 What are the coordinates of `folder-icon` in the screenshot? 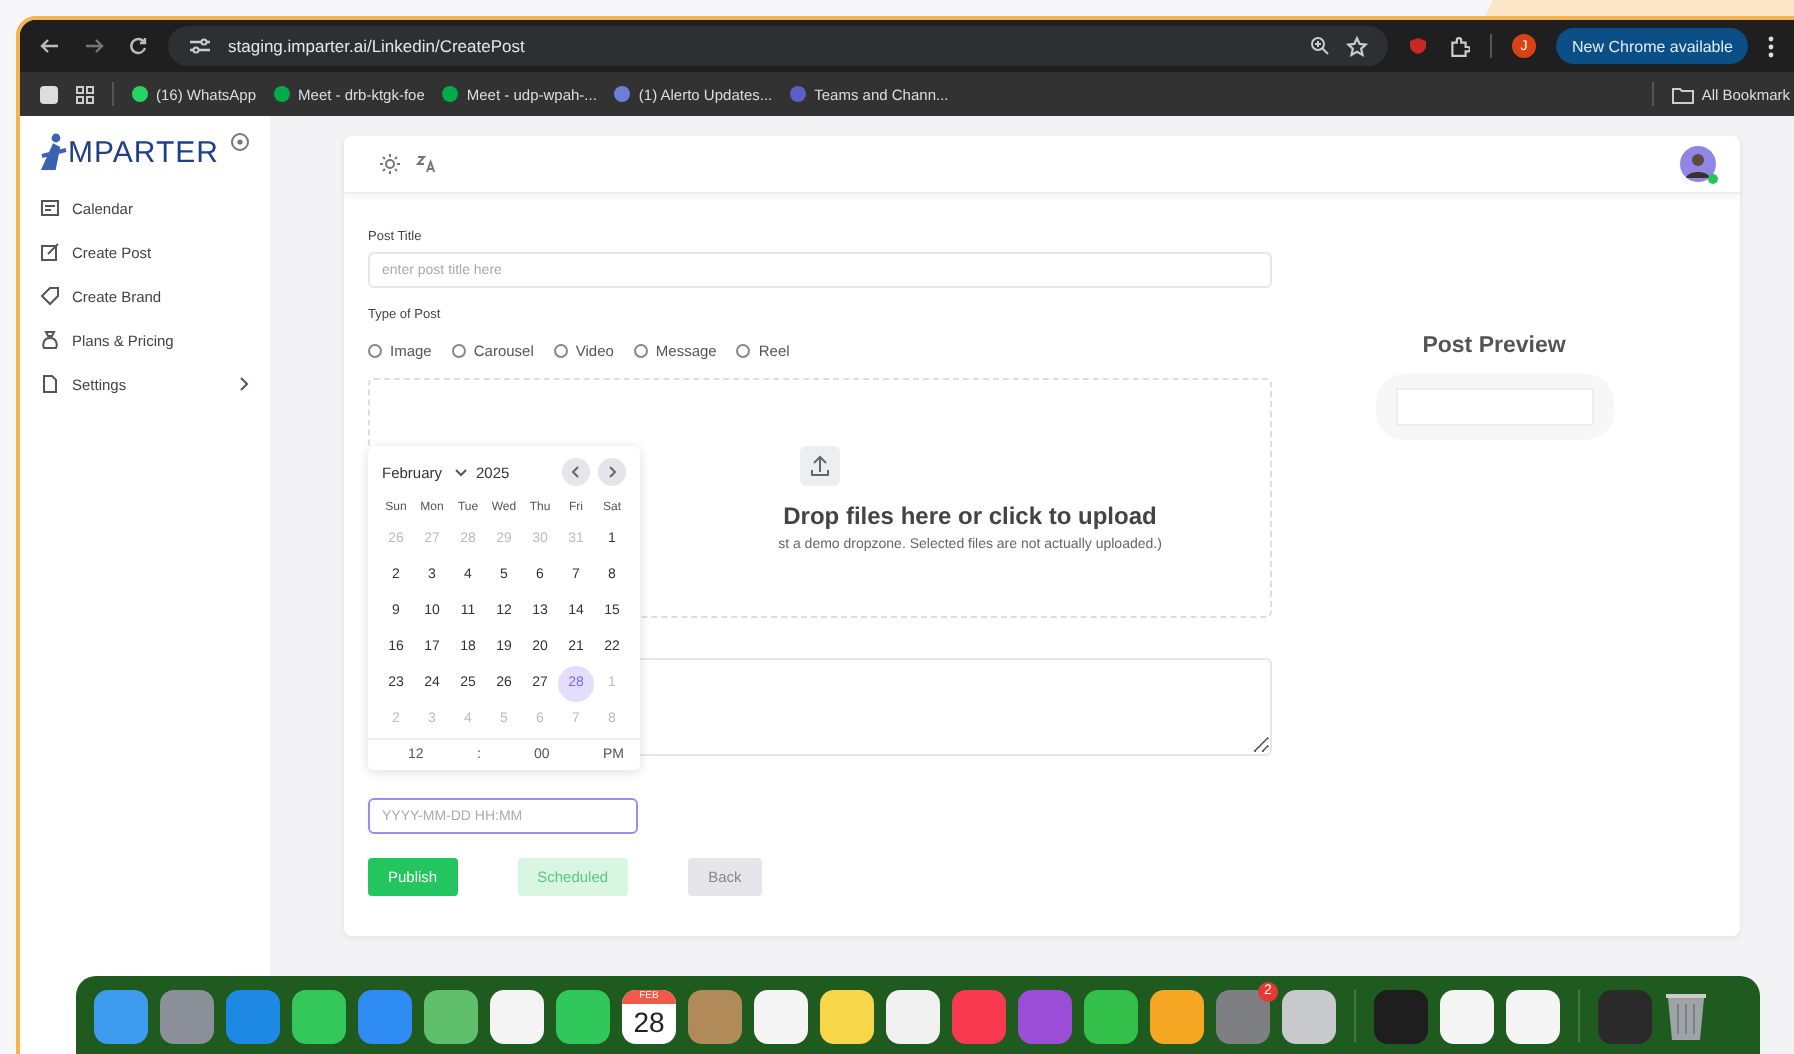 It's located at (1682, 94).